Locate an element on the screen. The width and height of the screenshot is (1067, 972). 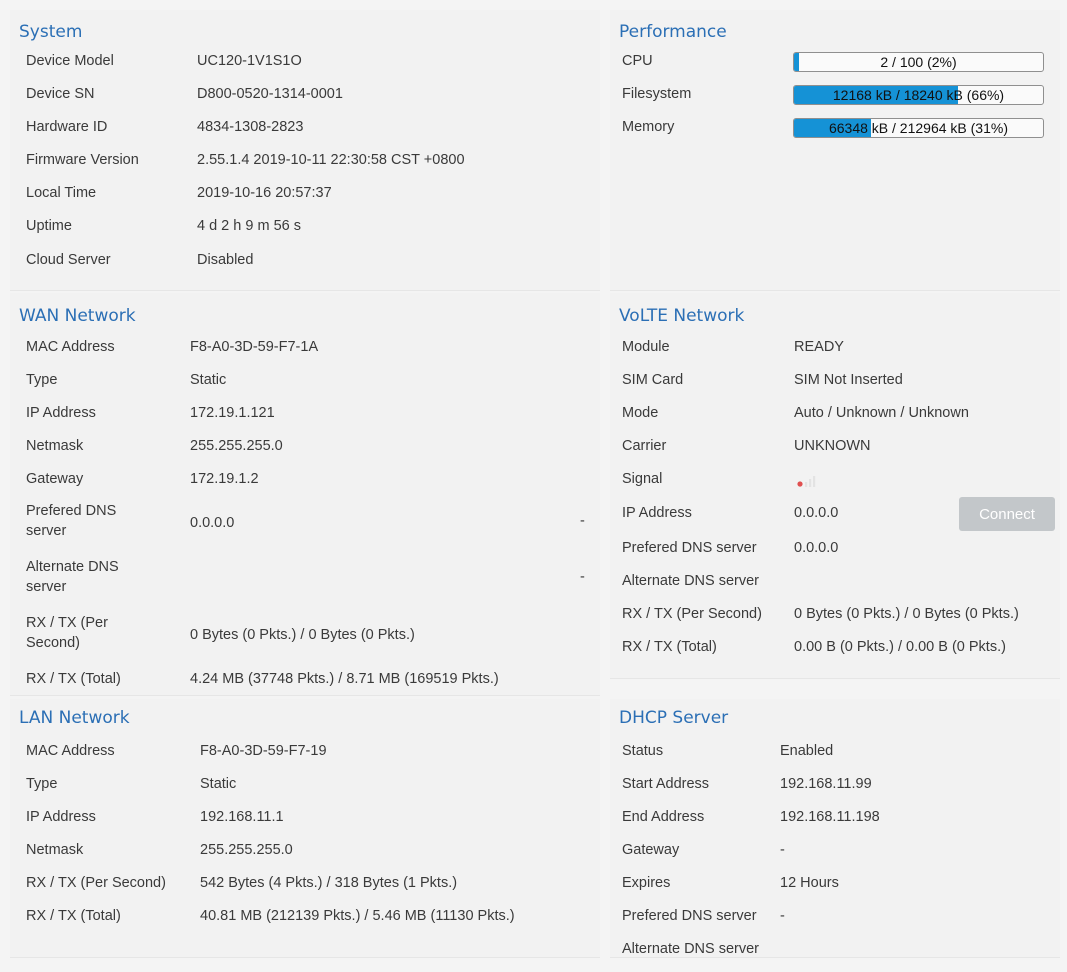
wan-value: Static is located at coordinates (208, 380).